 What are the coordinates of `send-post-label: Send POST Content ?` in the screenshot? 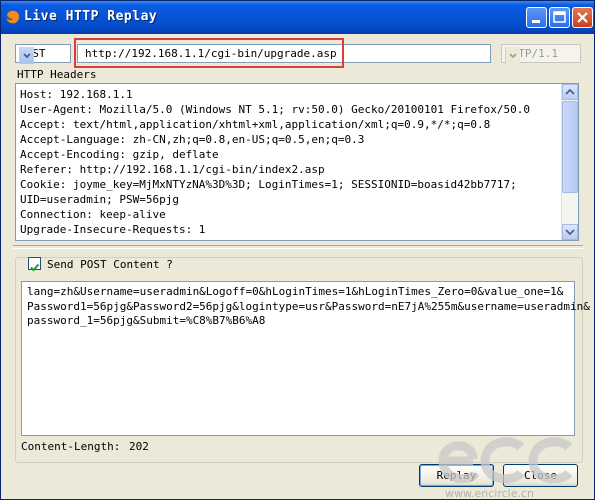 It's located at (111, 264).